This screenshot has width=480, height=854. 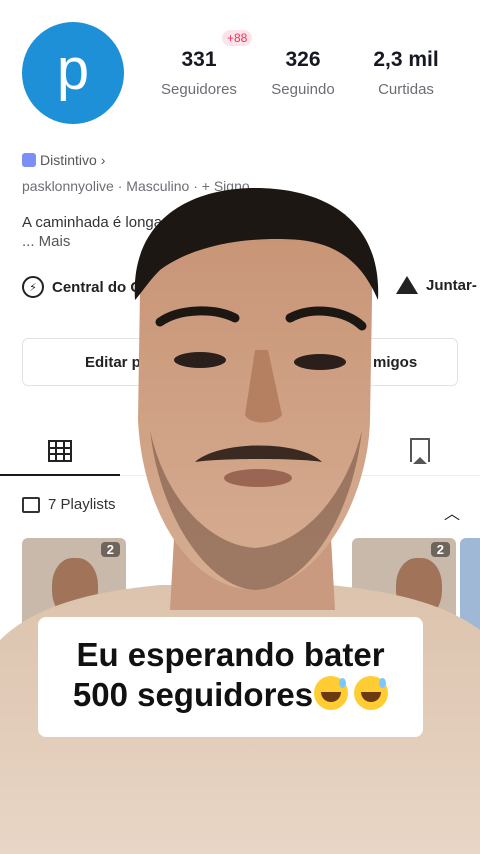 I want to click on username: pasklonnyolive, so click(x=68, y=186).